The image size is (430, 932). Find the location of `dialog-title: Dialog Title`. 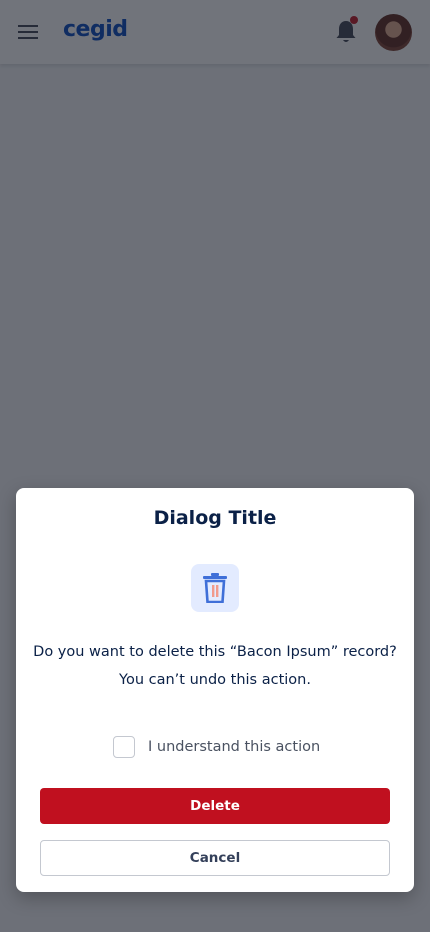

dialog-title: Dialog Title is located at coordinates (215, 518).